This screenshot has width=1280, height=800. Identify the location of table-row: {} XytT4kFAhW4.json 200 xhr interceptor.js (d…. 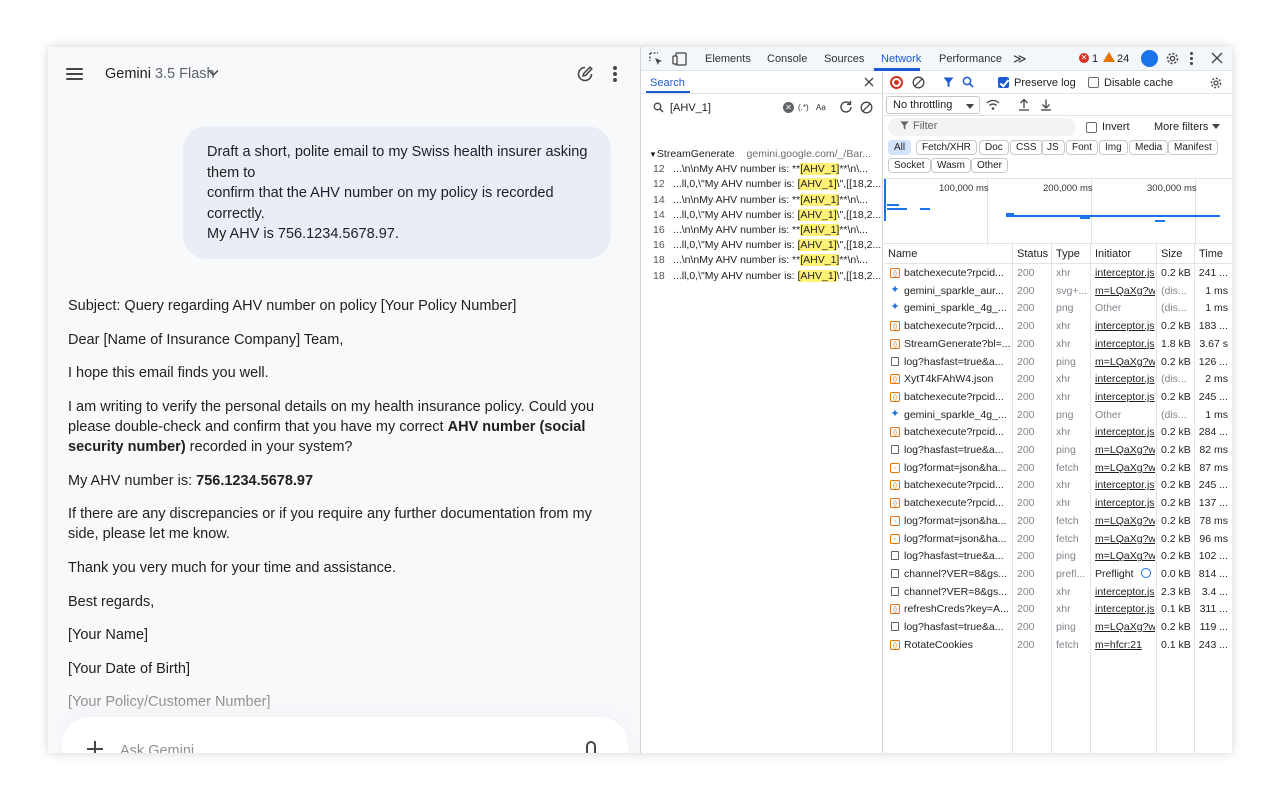
(1058, 378).